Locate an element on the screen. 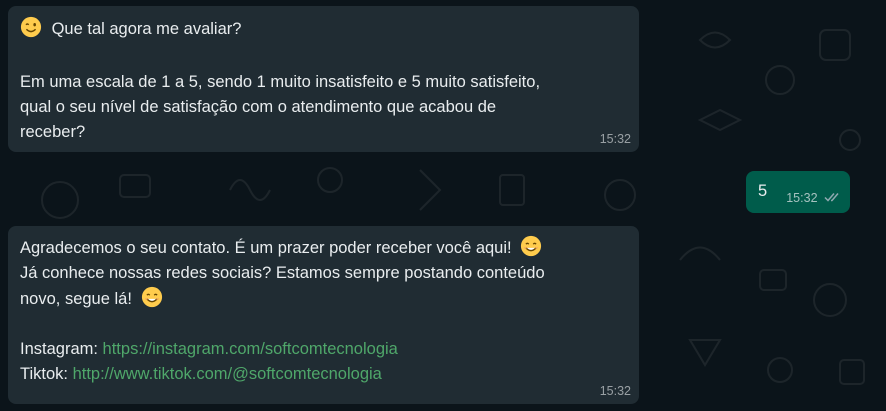  instagram-link: https://instagram.com/softcomtecnologia is located at coordinates (250, 349).